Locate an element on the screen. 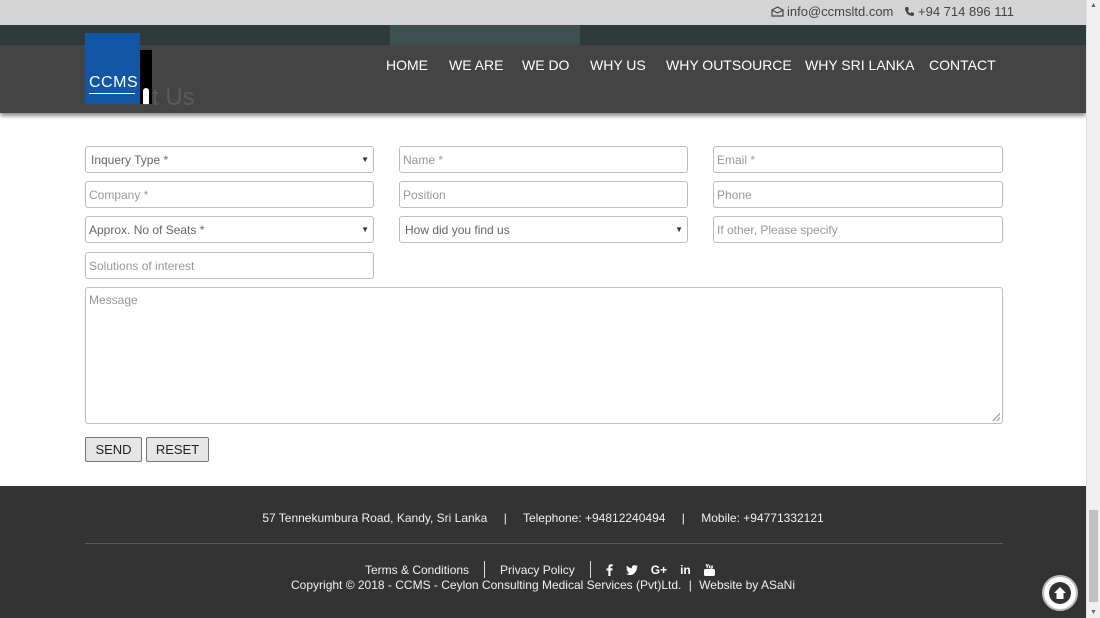 Image resolution: width=1100 pixels, height=618 pixels. facebook-icon is located at coordinates (609, 569).